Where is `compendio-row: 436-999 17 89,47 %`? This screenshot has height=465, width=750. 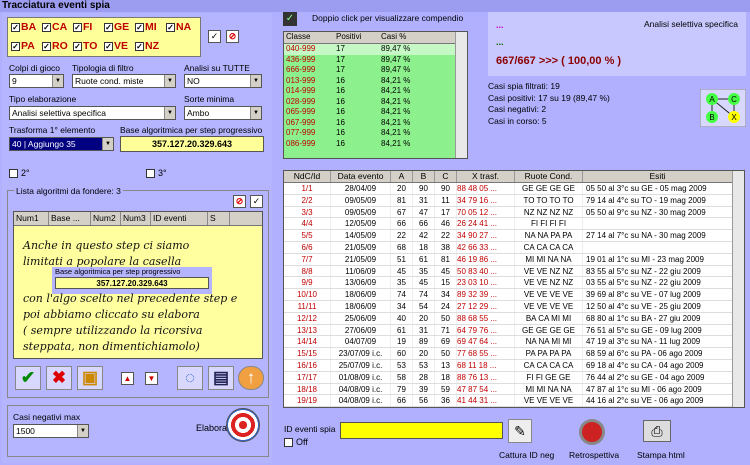 compendio-row: 436-999 17 89,47 % is located at coordinates (375, 60).